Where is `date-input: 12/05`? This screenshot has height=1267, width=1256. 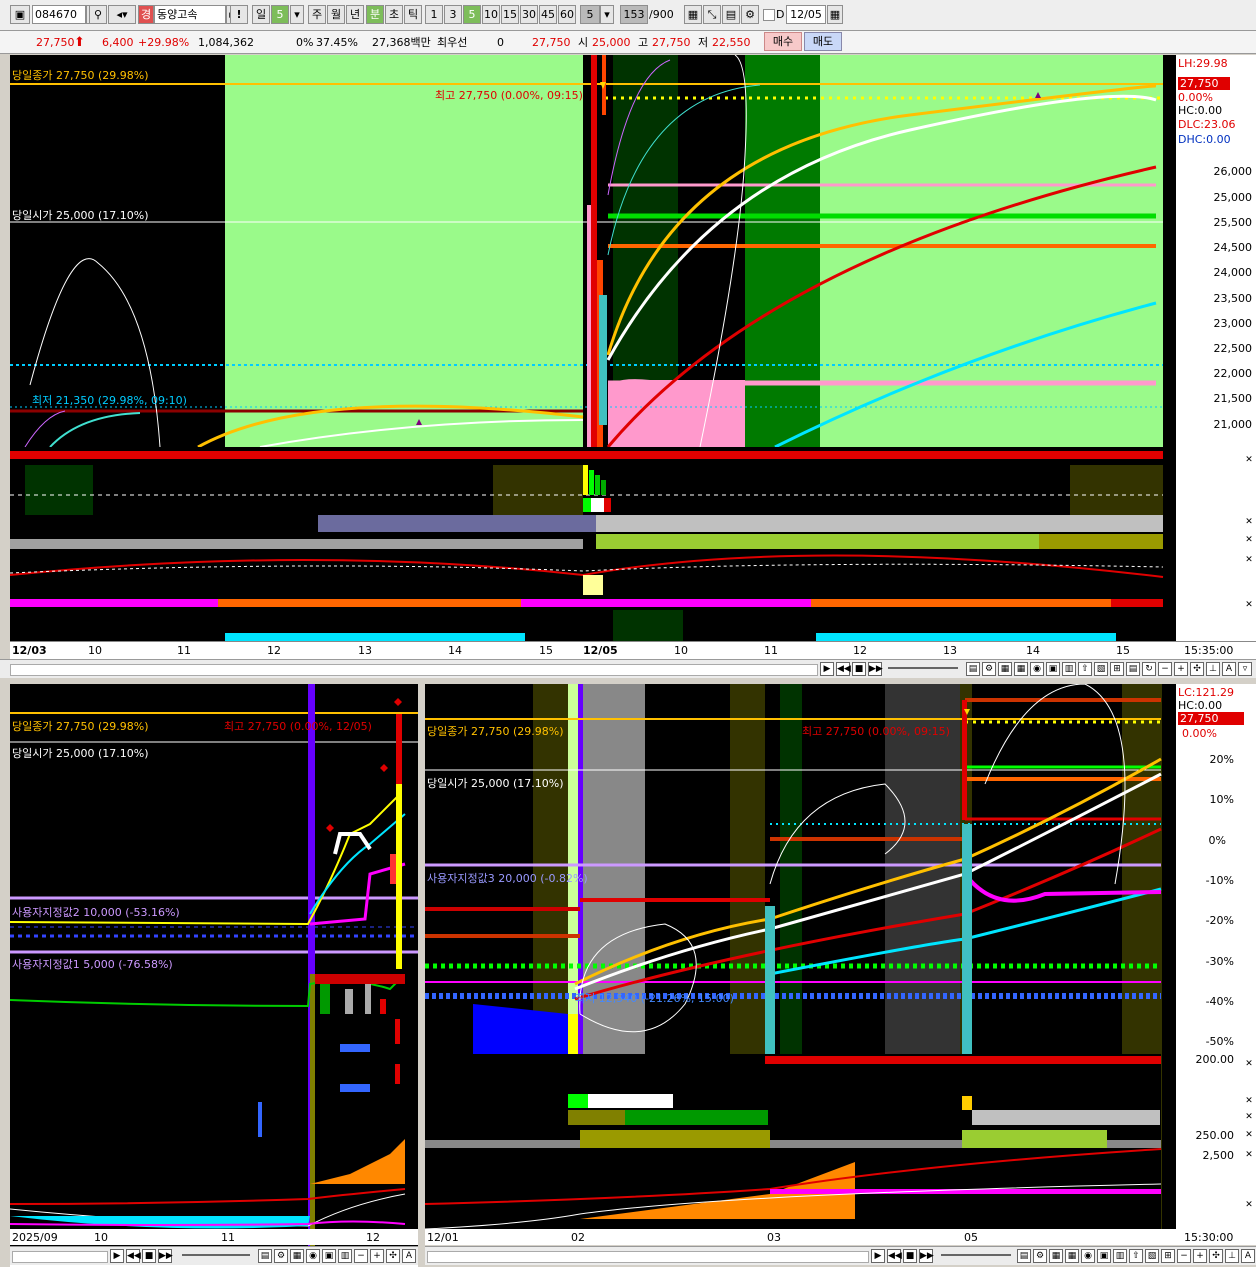
date-input: 12/05 is located at coordinates (806, 14).